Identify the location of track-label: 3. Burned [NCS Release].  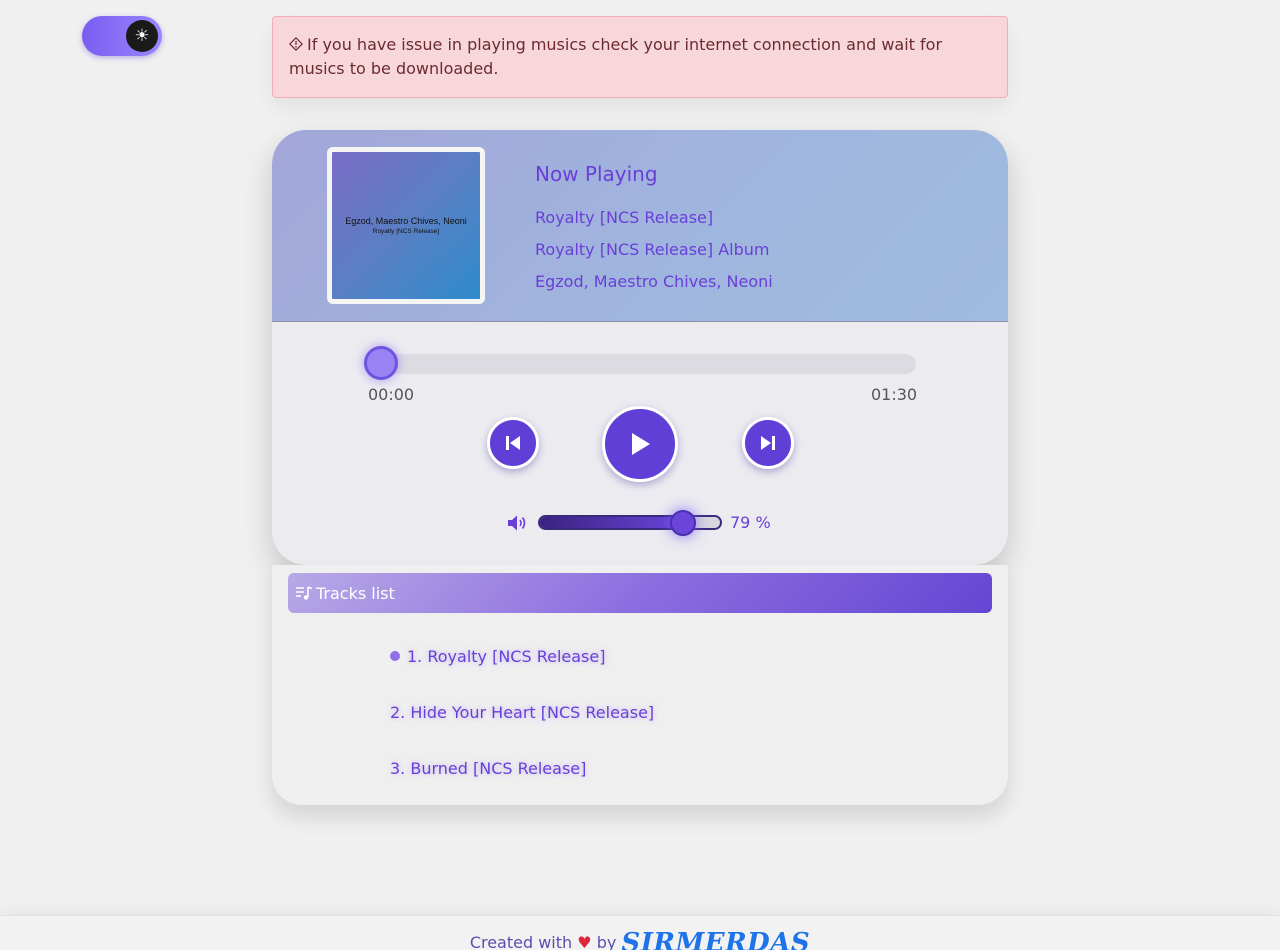
(488, 768).